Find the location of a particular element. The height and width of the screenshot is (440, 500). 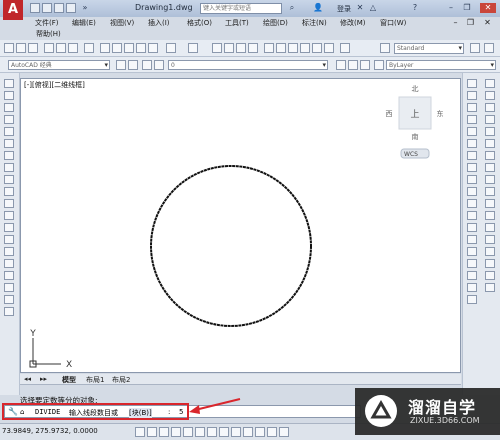

table-icon is located at coordinates (9, 287).